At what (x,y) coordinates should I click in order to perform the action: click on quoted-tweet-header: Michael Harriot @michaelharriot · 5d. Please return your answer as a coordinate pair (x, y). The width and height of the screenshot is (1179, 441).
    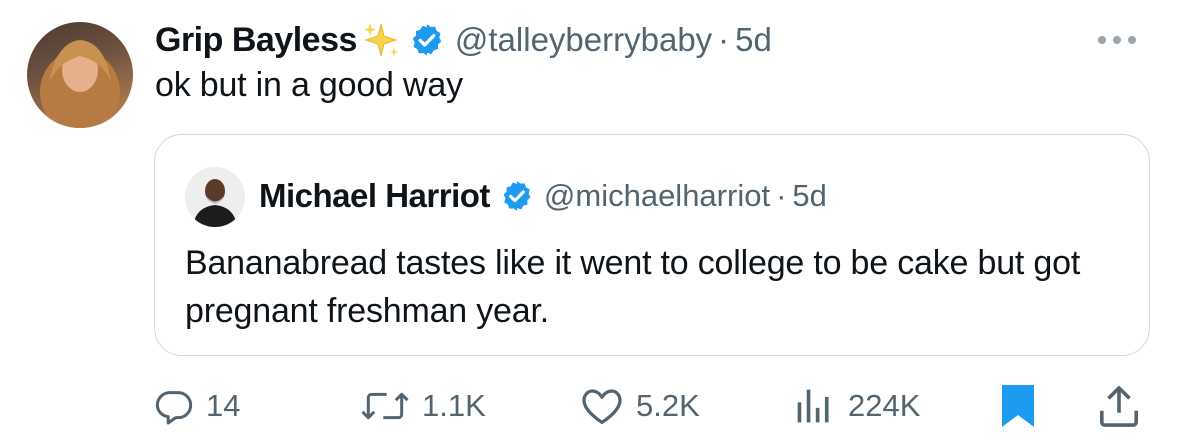
    Looking at the image, I should click on (543, 196).